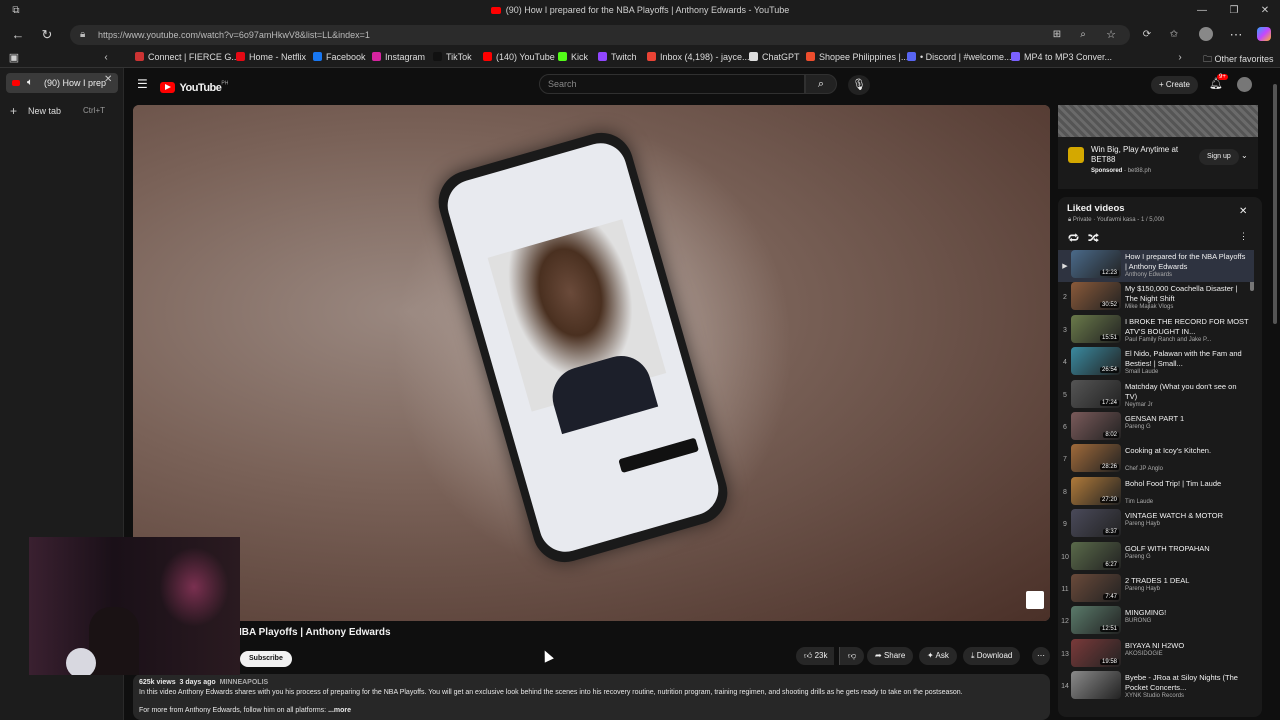 The height and width of the screenshot is (720, 1280). Describe the element at coordinates (1156, 622) in the screenshot. I see `playlist-item: 12 12:51 MINGMING! BURONG` at that location.